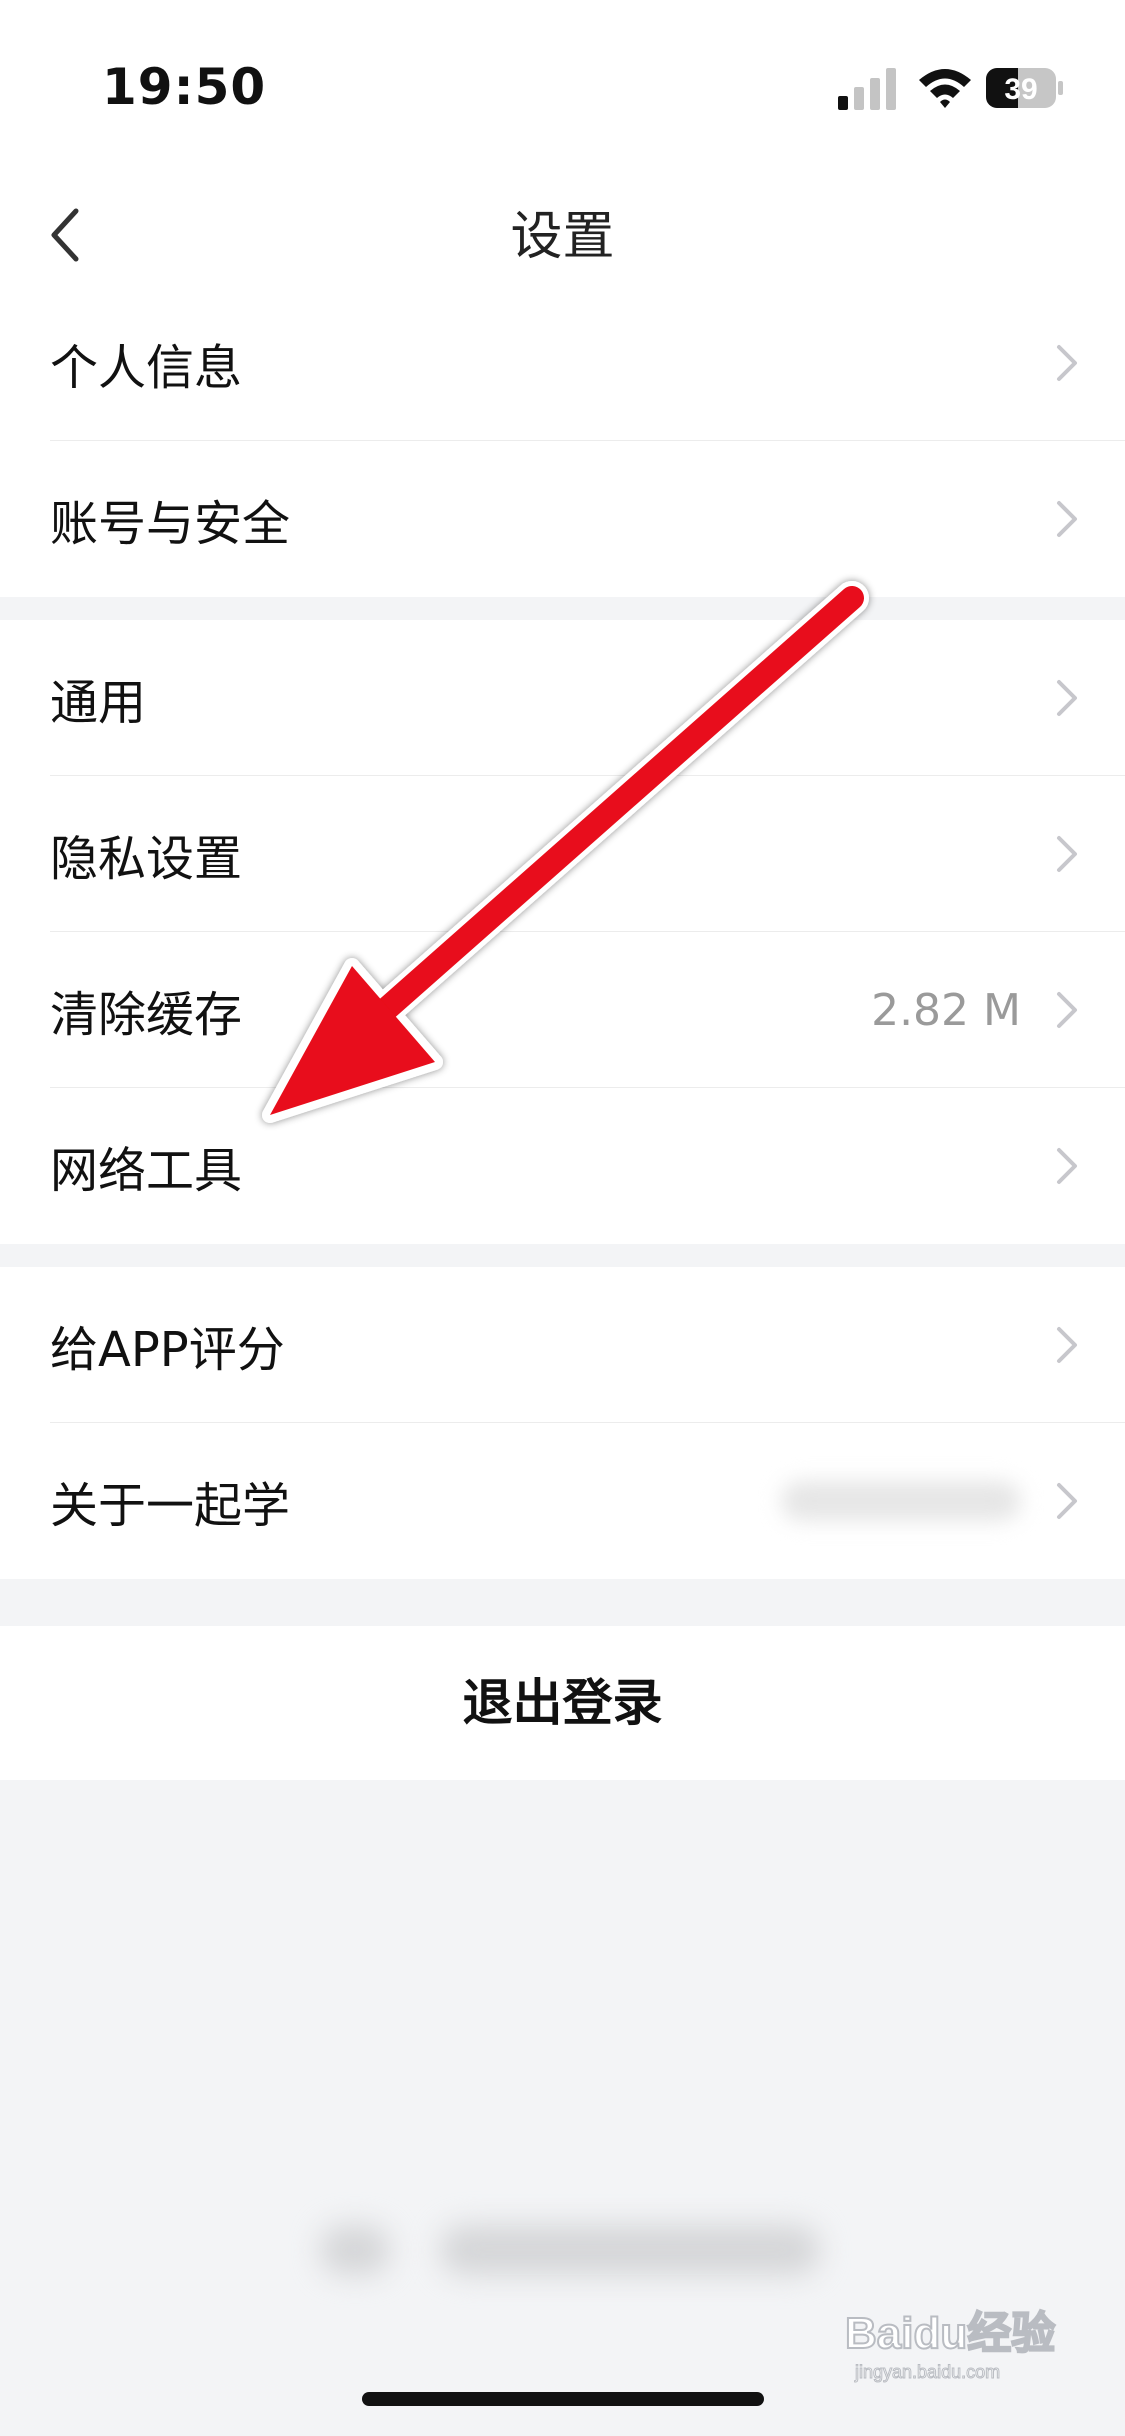  Describe the element at coordinates (1020, 89) in the screenshot. I see `battery-level: 39` at that location.